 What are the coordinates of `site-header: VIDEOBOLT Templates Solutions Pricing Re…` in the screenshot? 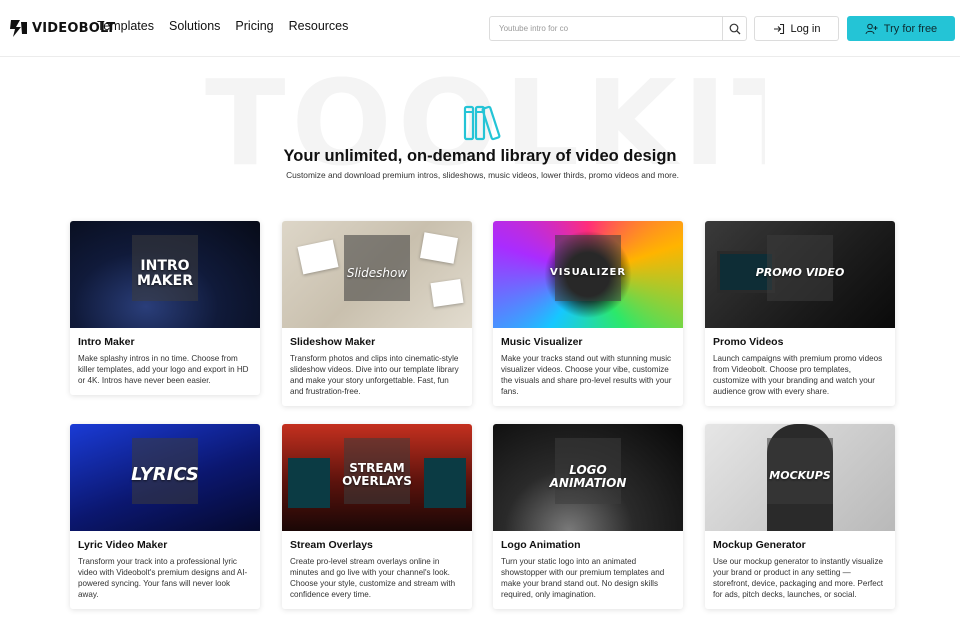 It's located at (480, 28).